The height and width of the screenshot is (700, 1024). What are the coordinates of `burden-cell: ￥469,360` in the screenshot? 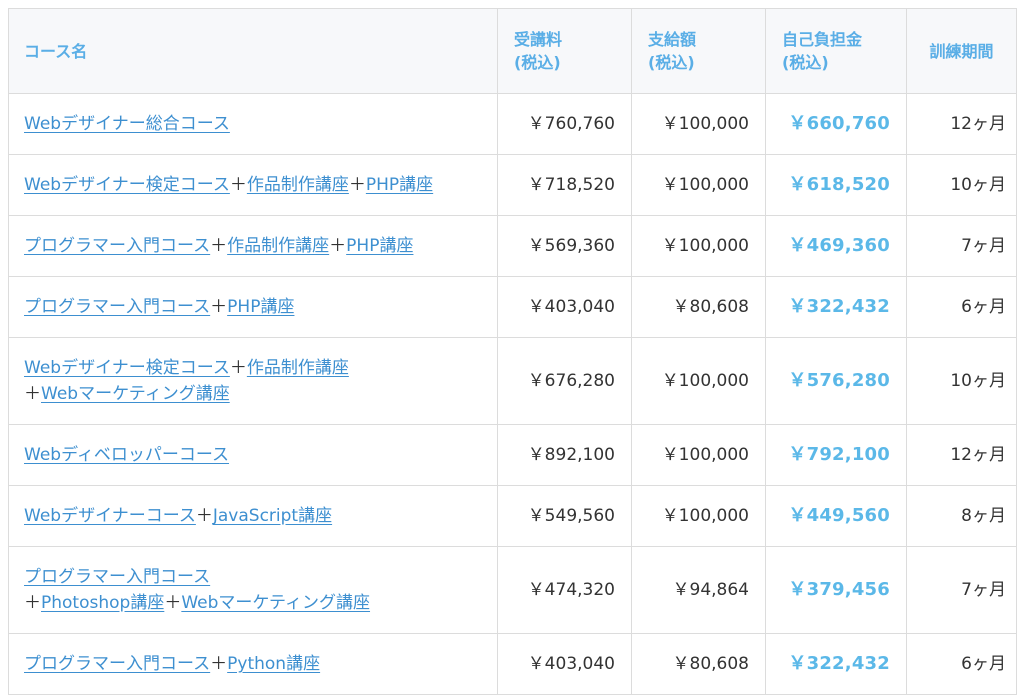 It's located at (836, 246).